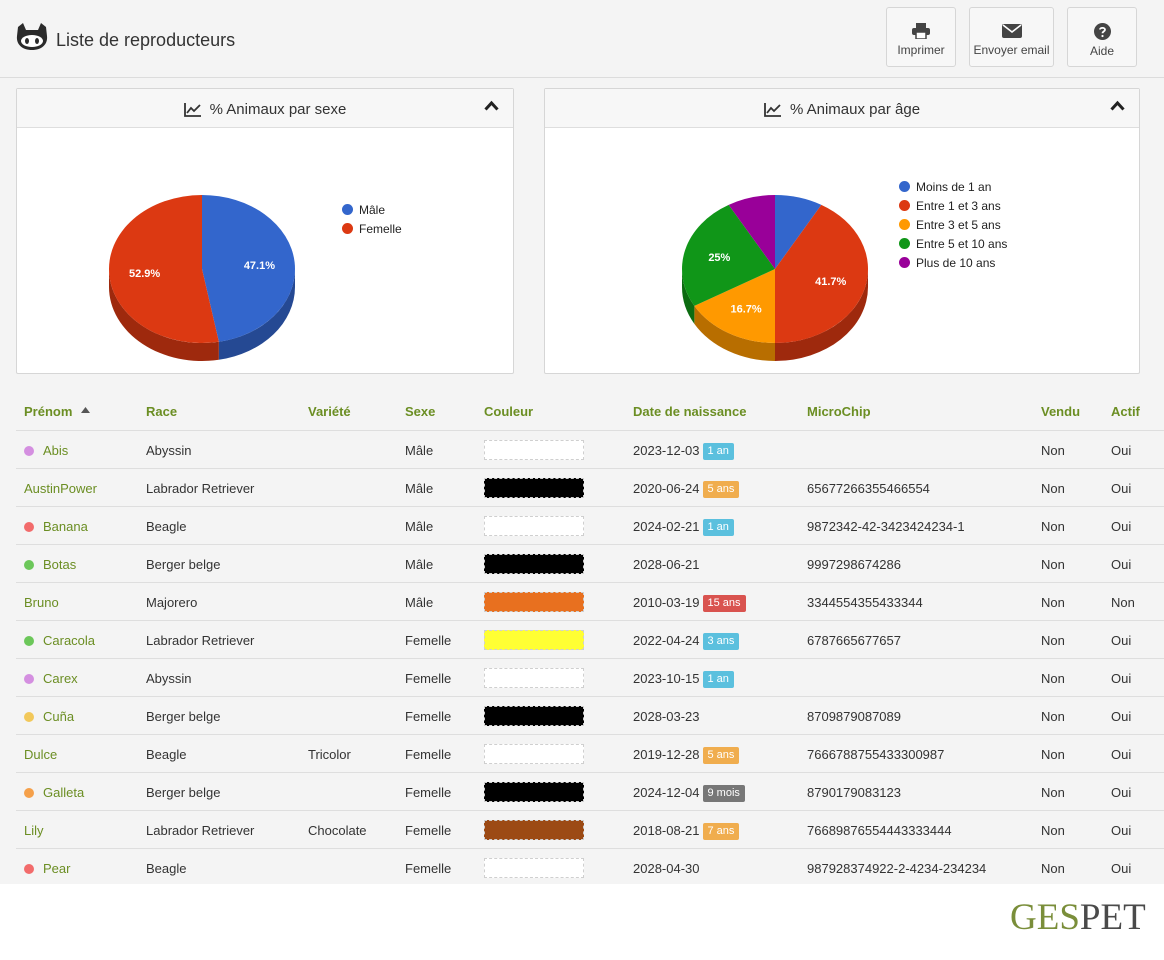  Describe the element at coordinates (60, 678) in the screenshot. I see `row-name-text: Carex` at that location.